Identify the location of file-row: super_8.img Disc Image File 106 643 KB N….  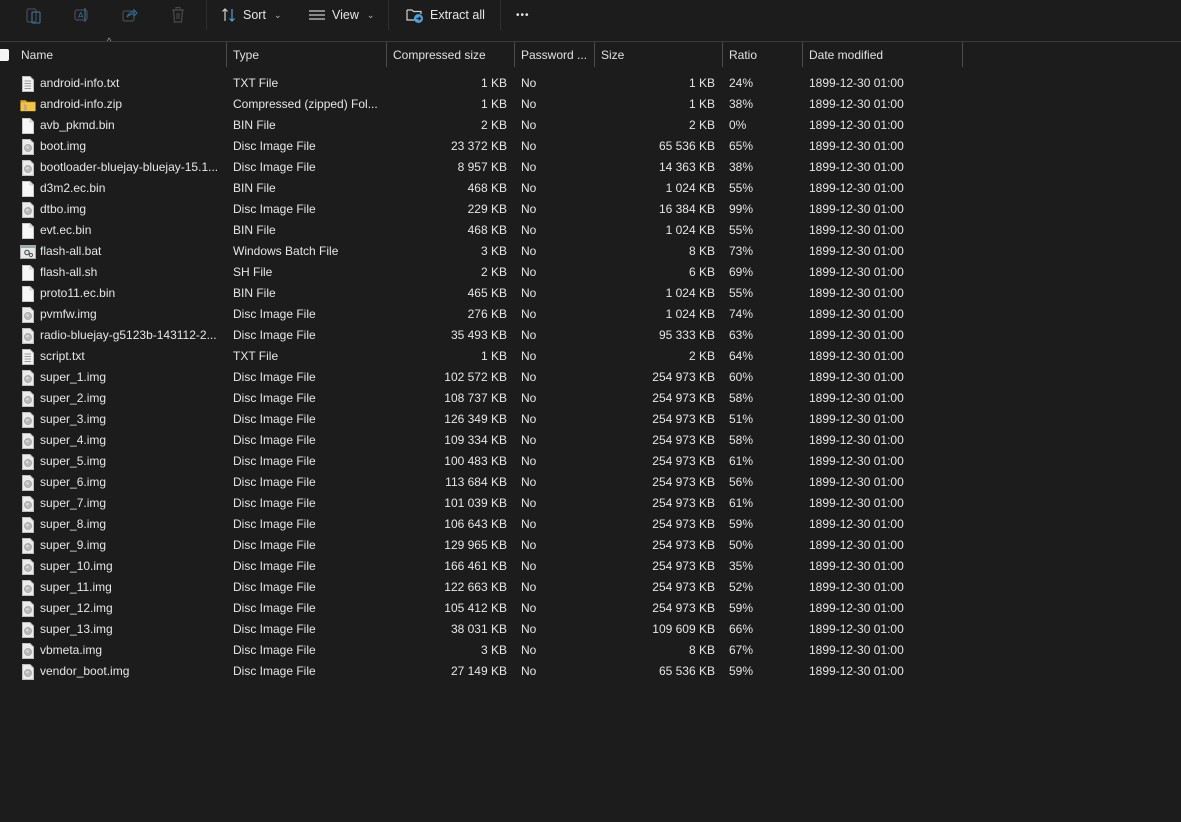
(480, 524).